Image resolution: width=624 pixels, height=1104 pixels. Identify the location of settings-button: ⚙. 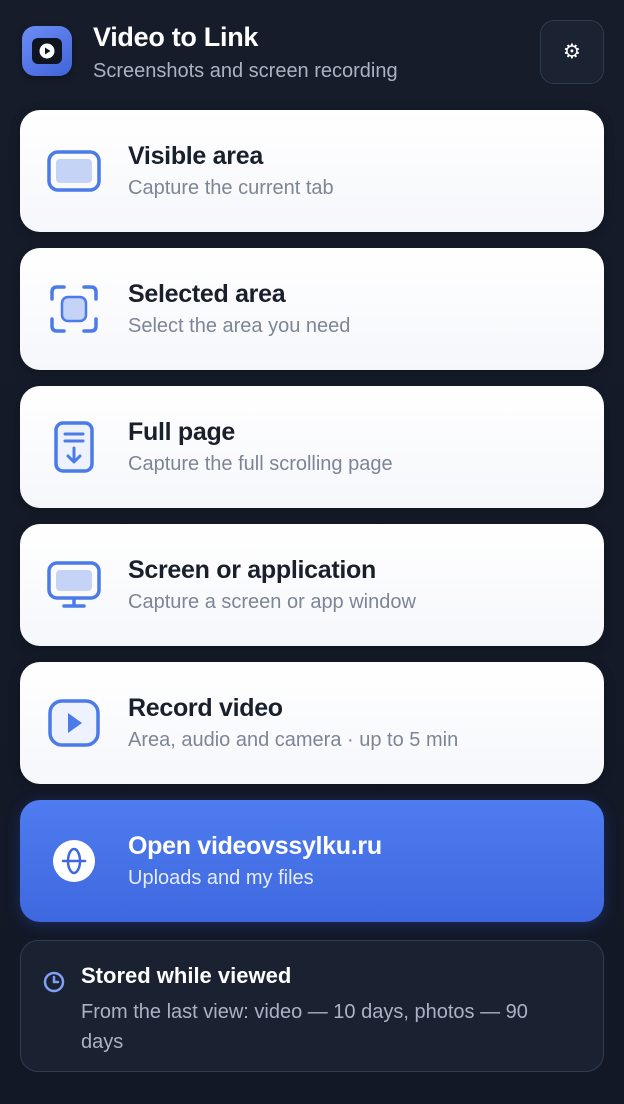
(572, 52).